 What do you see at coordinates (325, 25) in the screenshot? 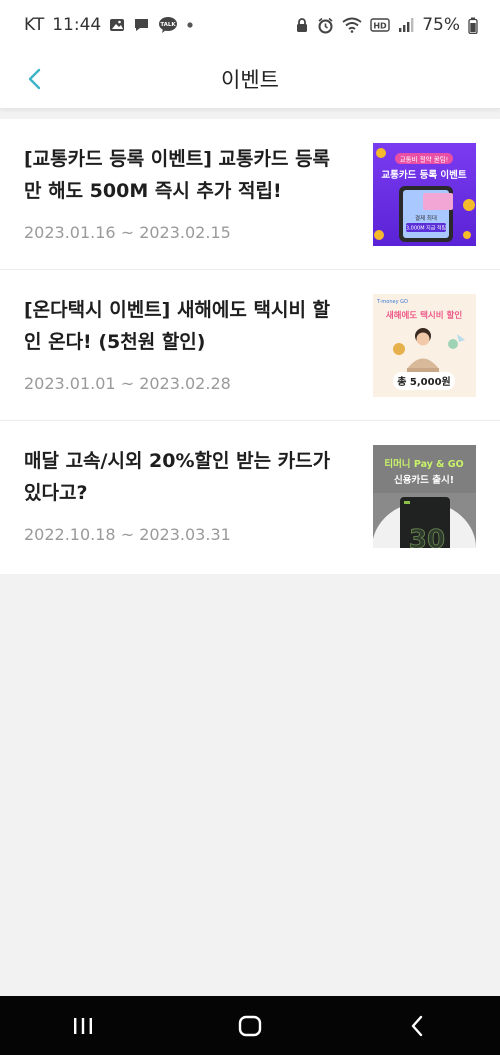
I see `alarm-icon` at bounding box center [325, 25].